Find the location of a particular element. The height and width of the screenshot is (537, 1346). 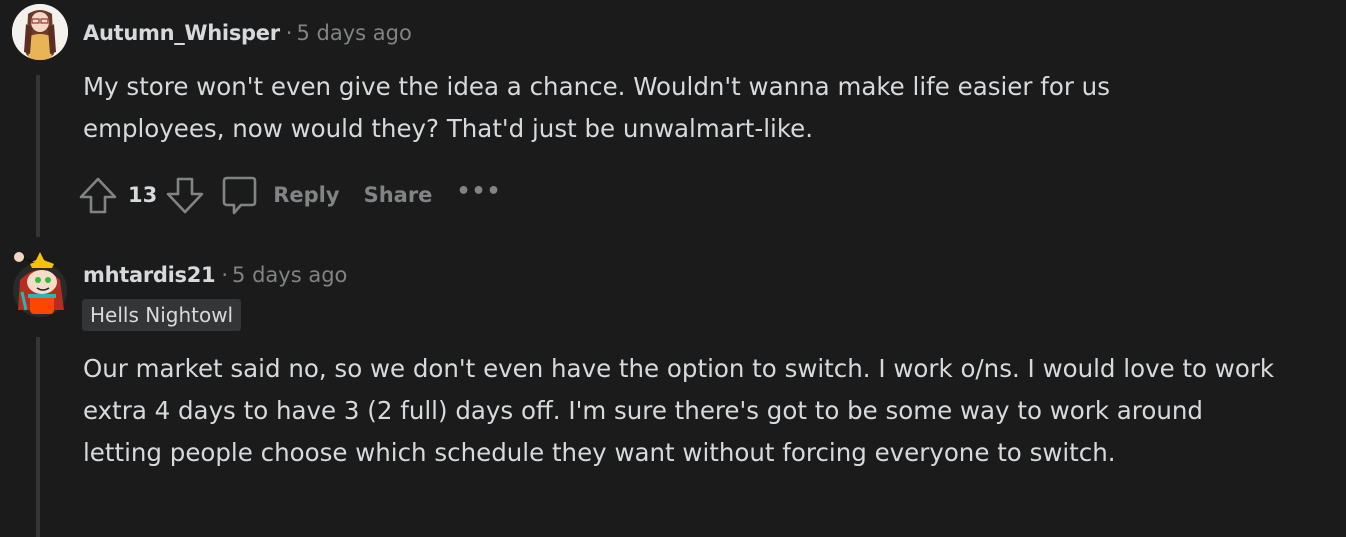

username: mhtardis21 is located at coordinates (149, 275).